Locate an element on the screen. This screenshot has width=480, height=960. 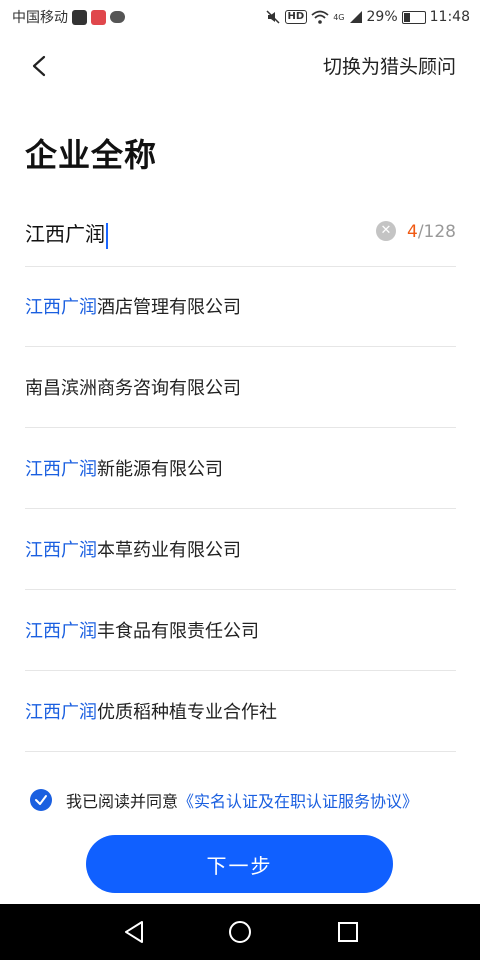
suggestion-item: 南昌滨洲商务咨询有限公司 is located at coordinates (240, 387).